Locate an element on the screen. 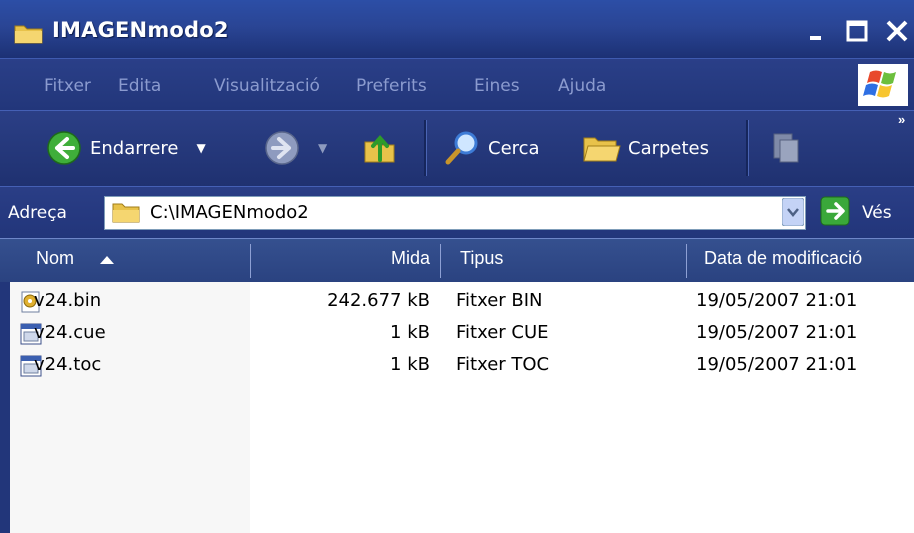 This screenshot has width=914, height=533. sort-ascending-icon is located at coordinates (107, 260).